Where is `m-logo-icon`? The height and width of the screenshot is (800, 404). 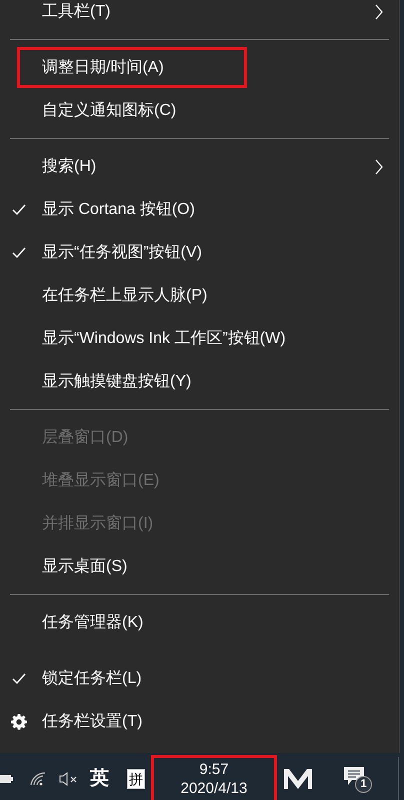 m-logo-icon is located at coordinates (298, 779).